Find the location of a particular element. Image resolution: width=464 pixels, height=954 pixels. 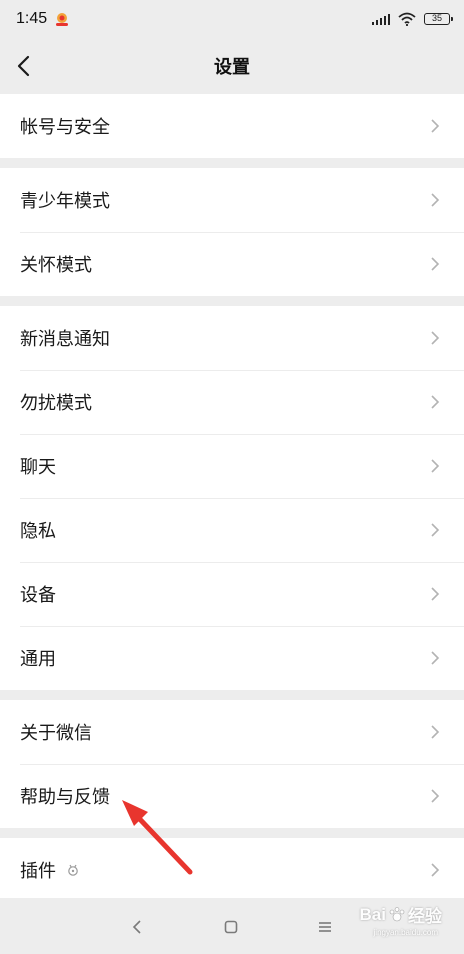

menu-recents-icon is located at coordinates (325, 927).